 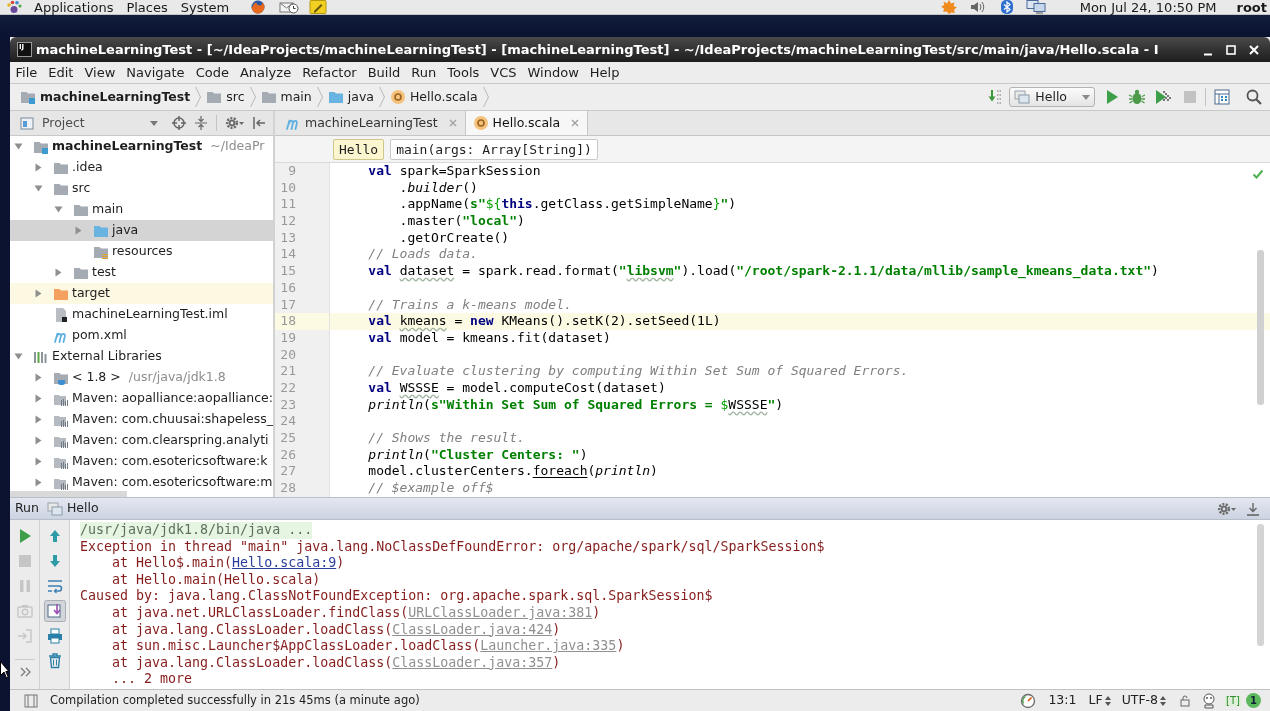 I want to click on crosshair-icon, so click(x=179, y=123).